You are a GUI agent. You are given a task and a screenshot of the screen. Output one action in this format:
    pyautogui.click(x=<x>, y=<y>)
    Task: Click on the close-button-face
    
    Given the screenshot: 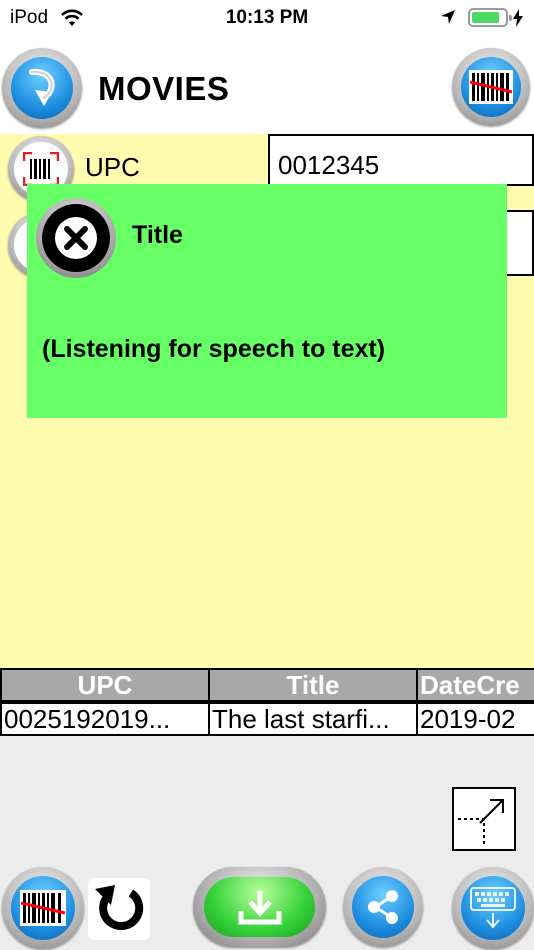 What is the action you would take?
    pyautogui.click(x=76, y=238)
    